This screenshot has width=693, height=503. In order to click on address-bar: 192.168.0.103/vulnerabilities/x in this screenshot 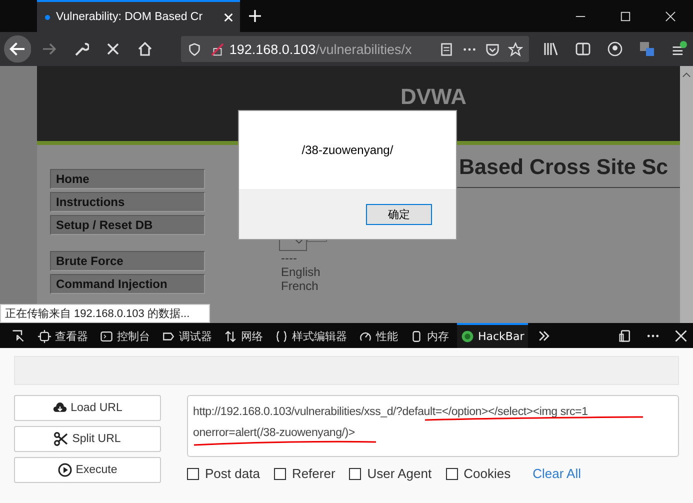, I will do `click(355, 49)`.